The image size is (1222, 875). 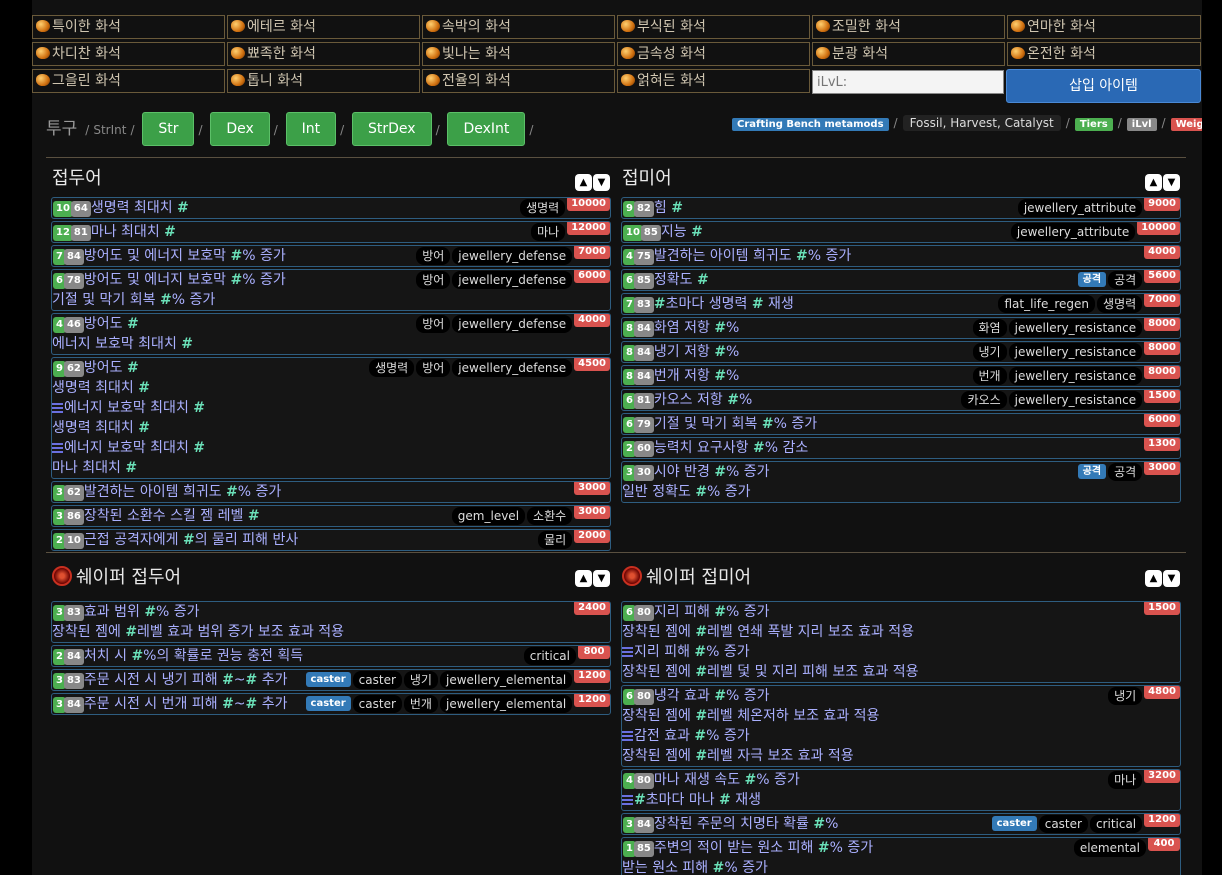 What do you see at coordinates (711, 472) in the screenshot?
I see `mod-text: 시야 반경 #% 증가` at bounding box center [711, 472].